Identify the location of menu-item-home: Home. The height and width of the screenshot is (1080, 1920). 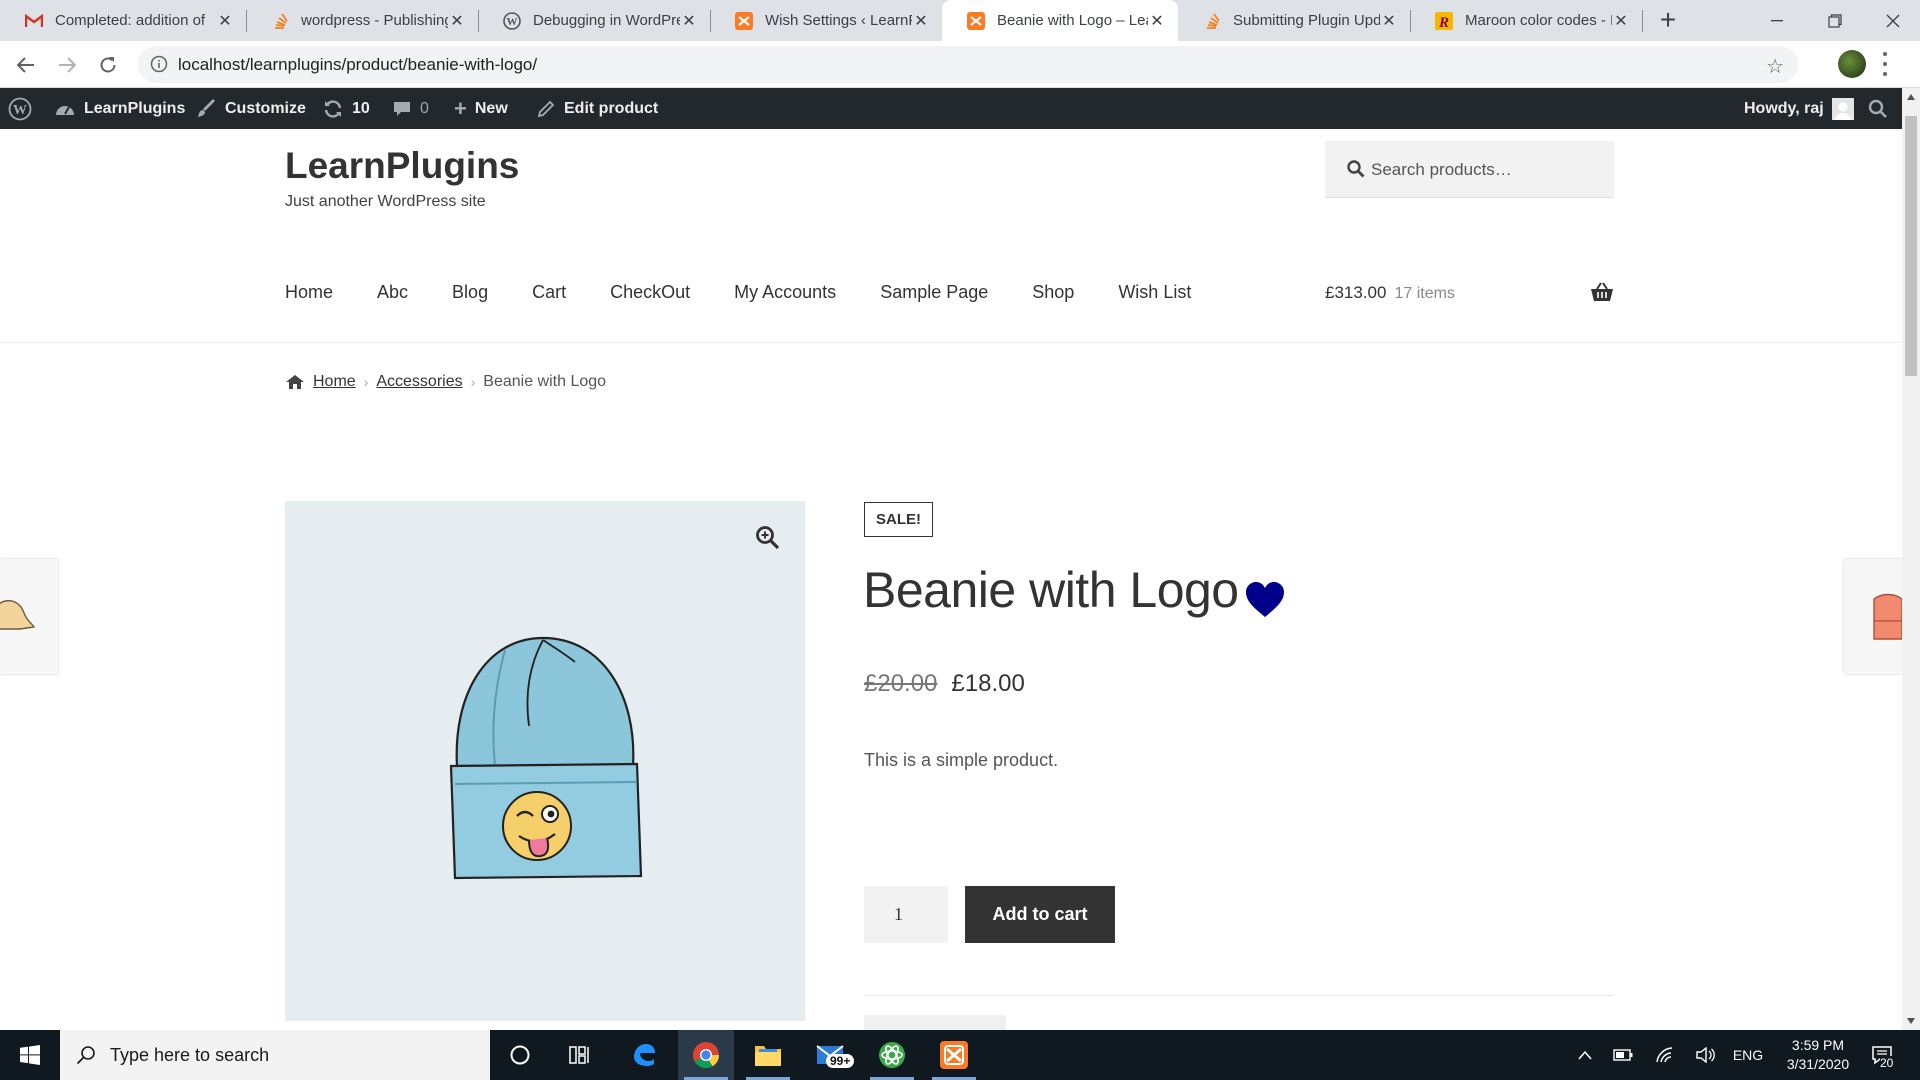
(309, 292).